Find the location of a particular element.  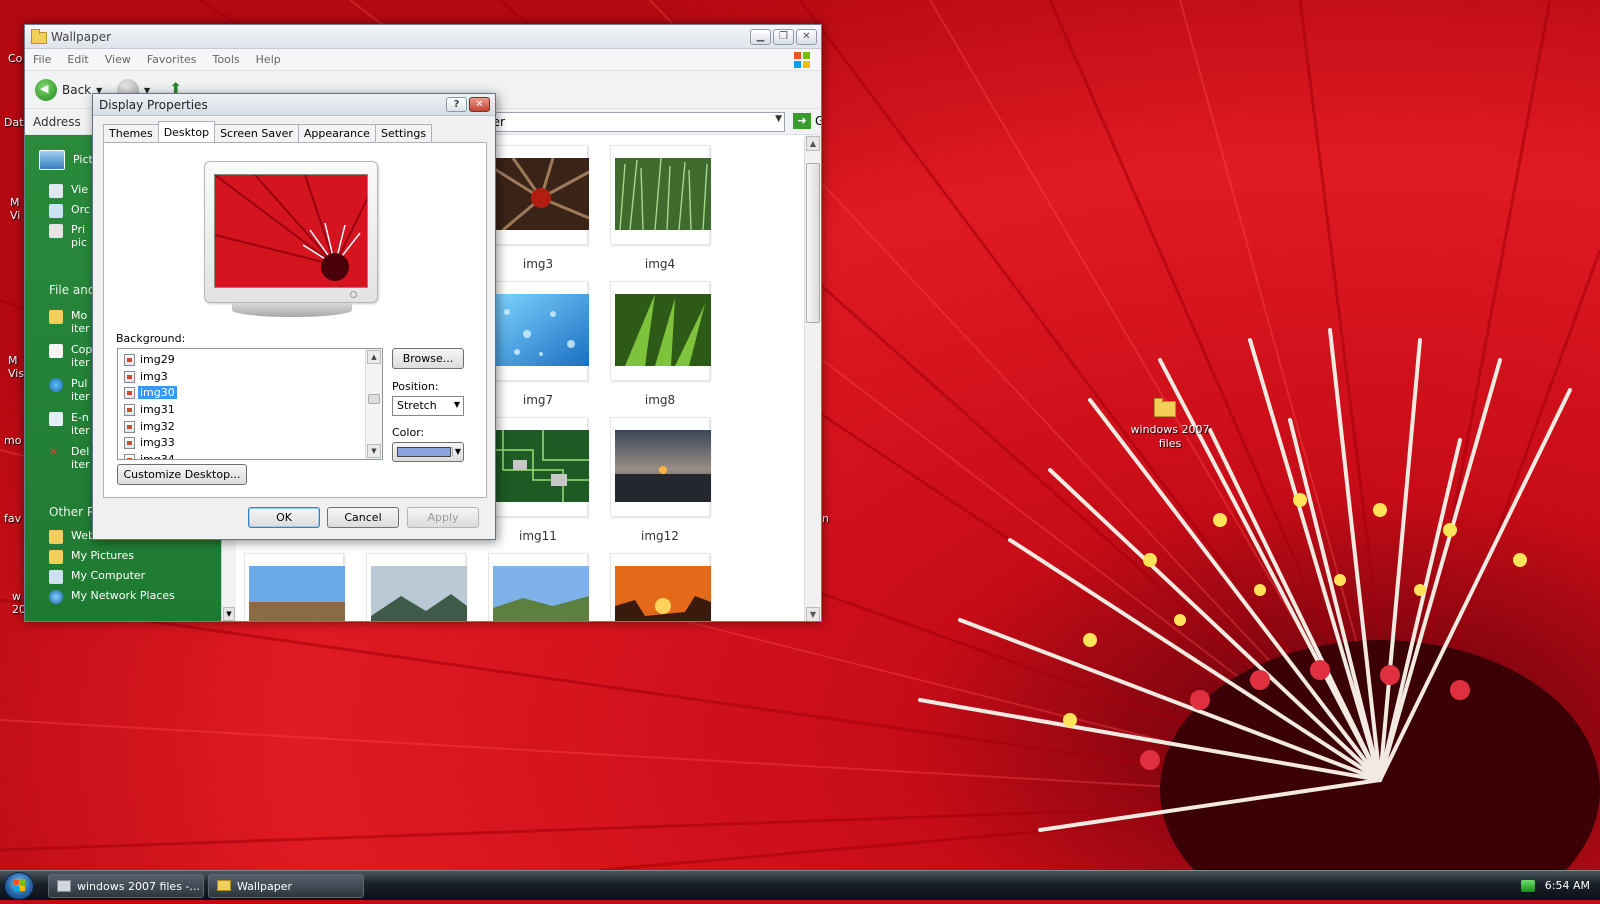

background-item-selected: img30 is located at coordinates (150, 392).